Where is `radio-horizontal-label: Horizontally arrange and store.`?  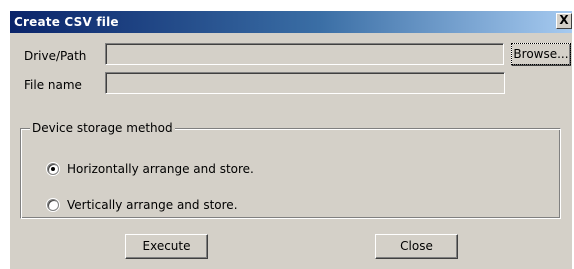 radio-horizontal-label: Horizontally arrange and store. is located at coordinates (160, 169).